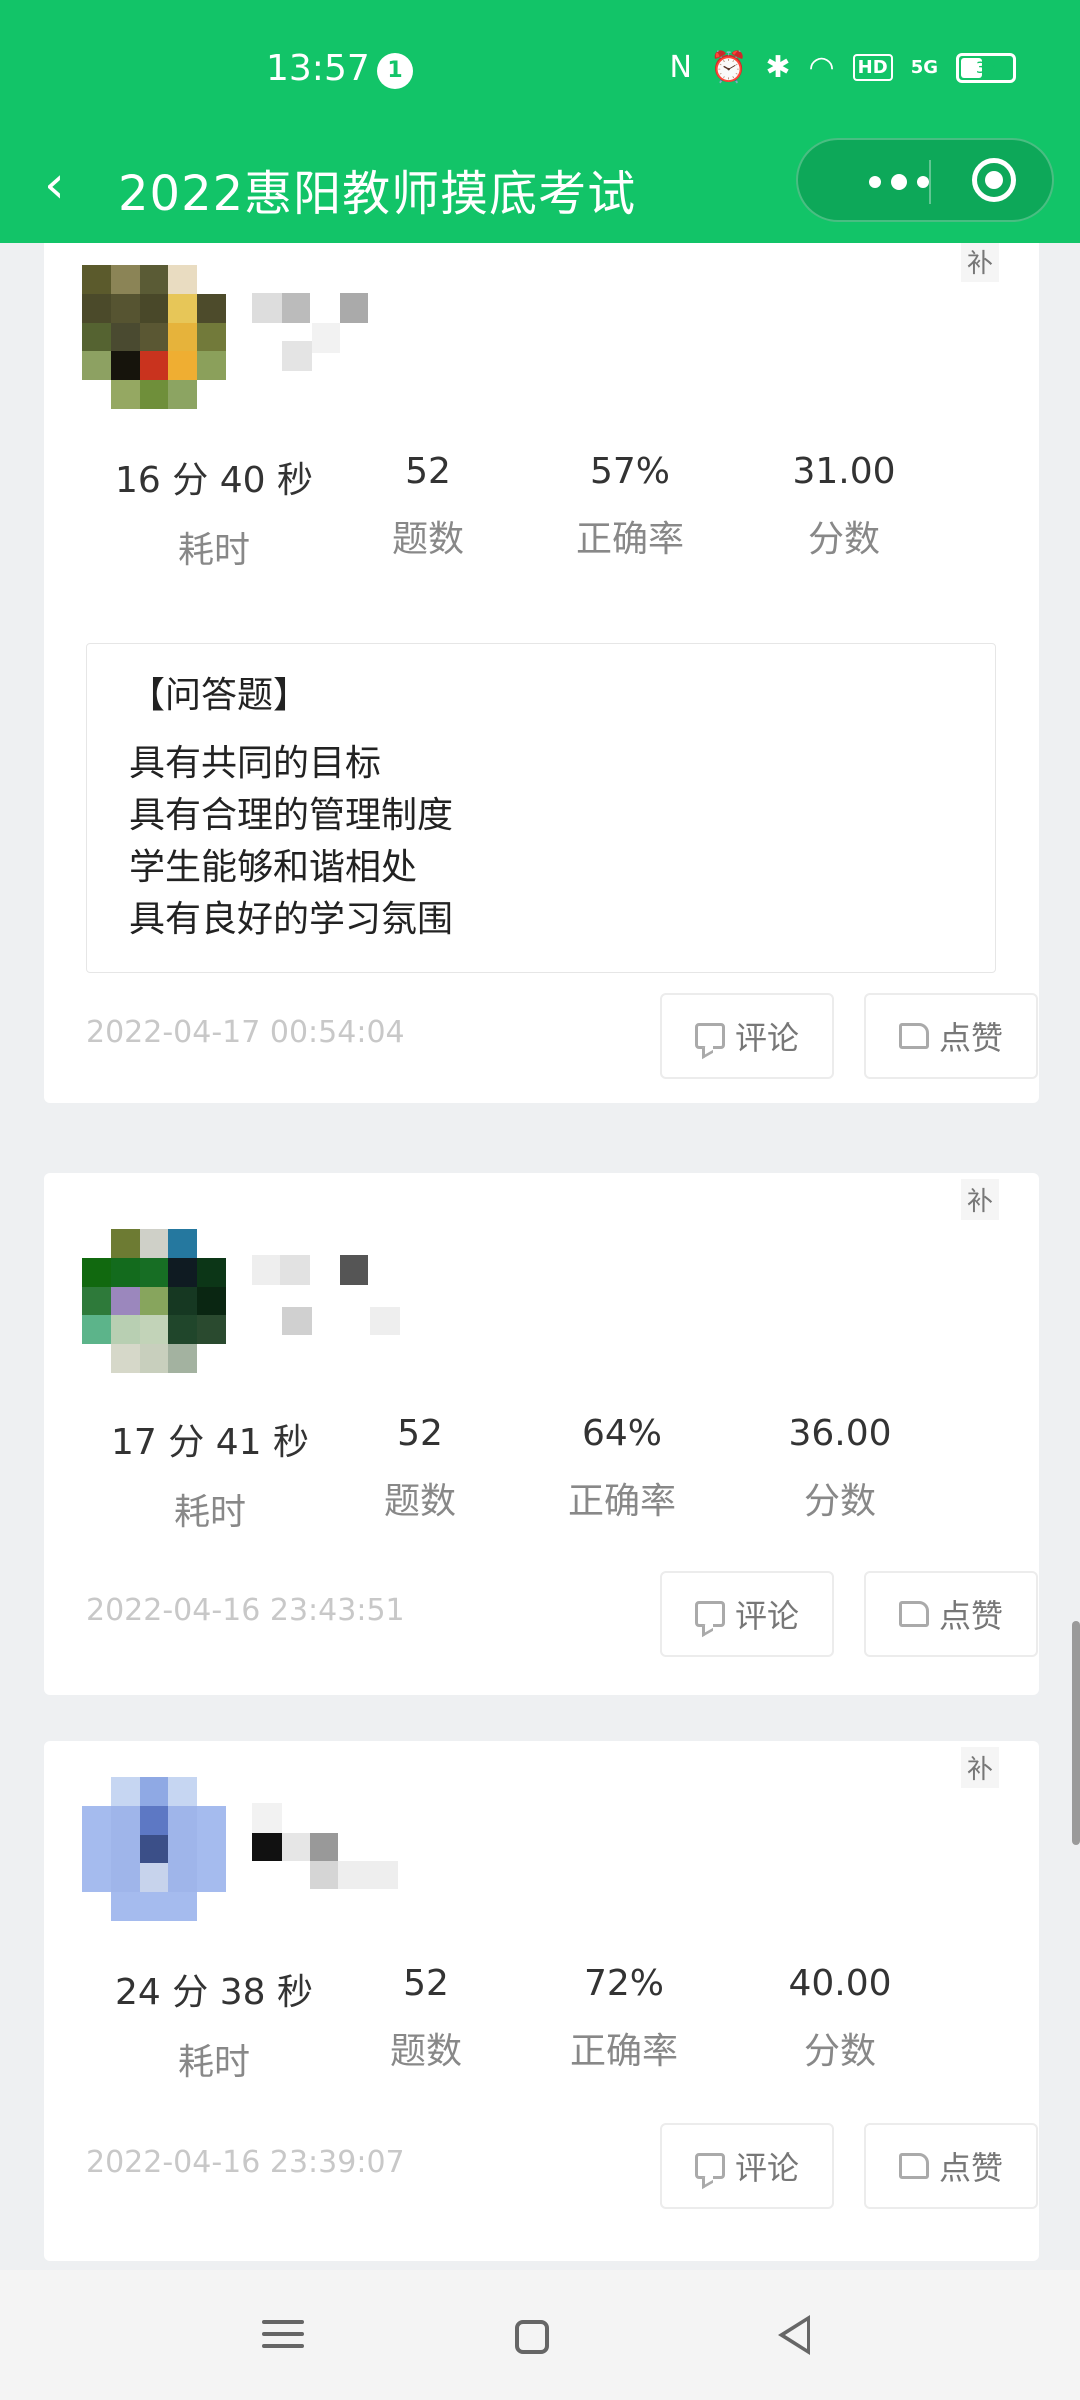 The height and width of the screenshot is (2400, 1080). I want to click on duration-value: 16 分 40 秒, so click(214, 480).